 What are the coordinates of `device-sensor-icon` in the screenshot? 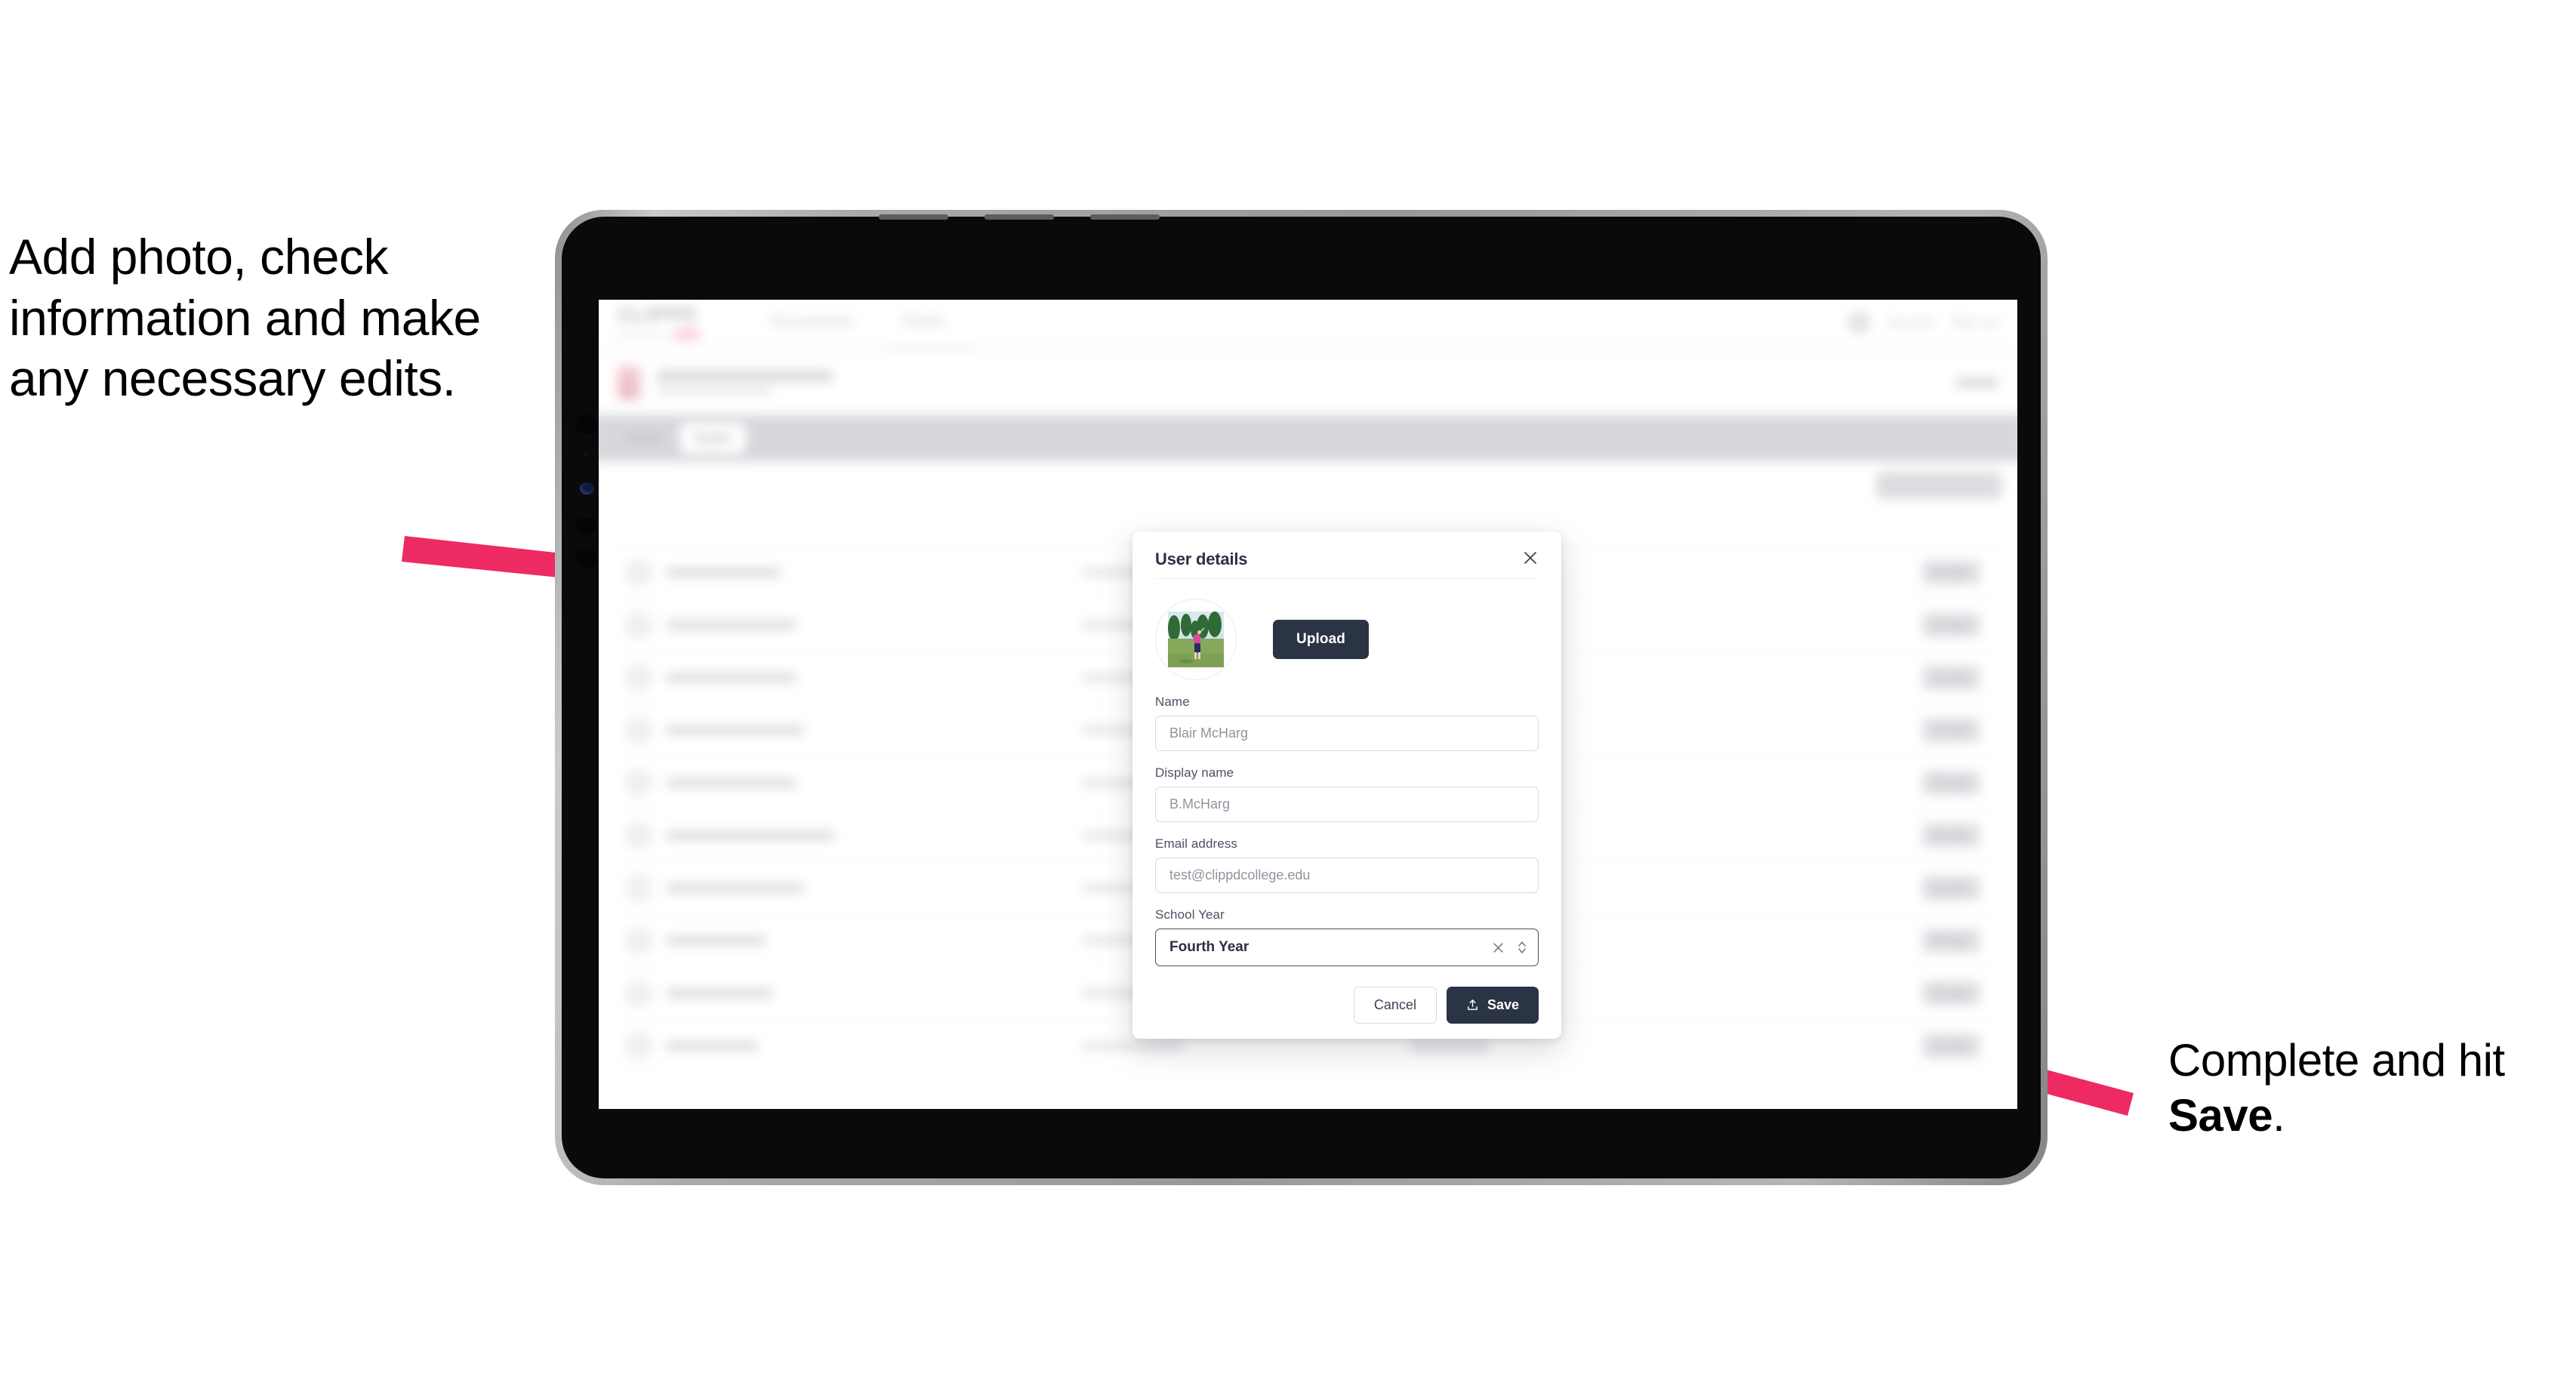 It's located at (586, 453).